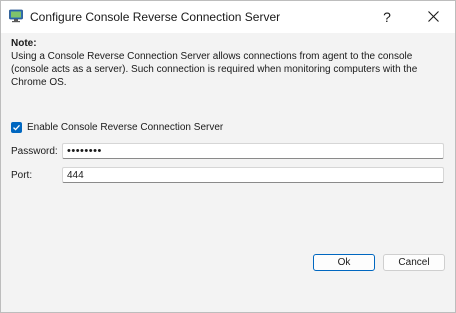 The height and width of the screenshot is (313, 456). Describe the element at coordinates (22, 175) in the screenshot. I see `port-label: Port:` at that location.